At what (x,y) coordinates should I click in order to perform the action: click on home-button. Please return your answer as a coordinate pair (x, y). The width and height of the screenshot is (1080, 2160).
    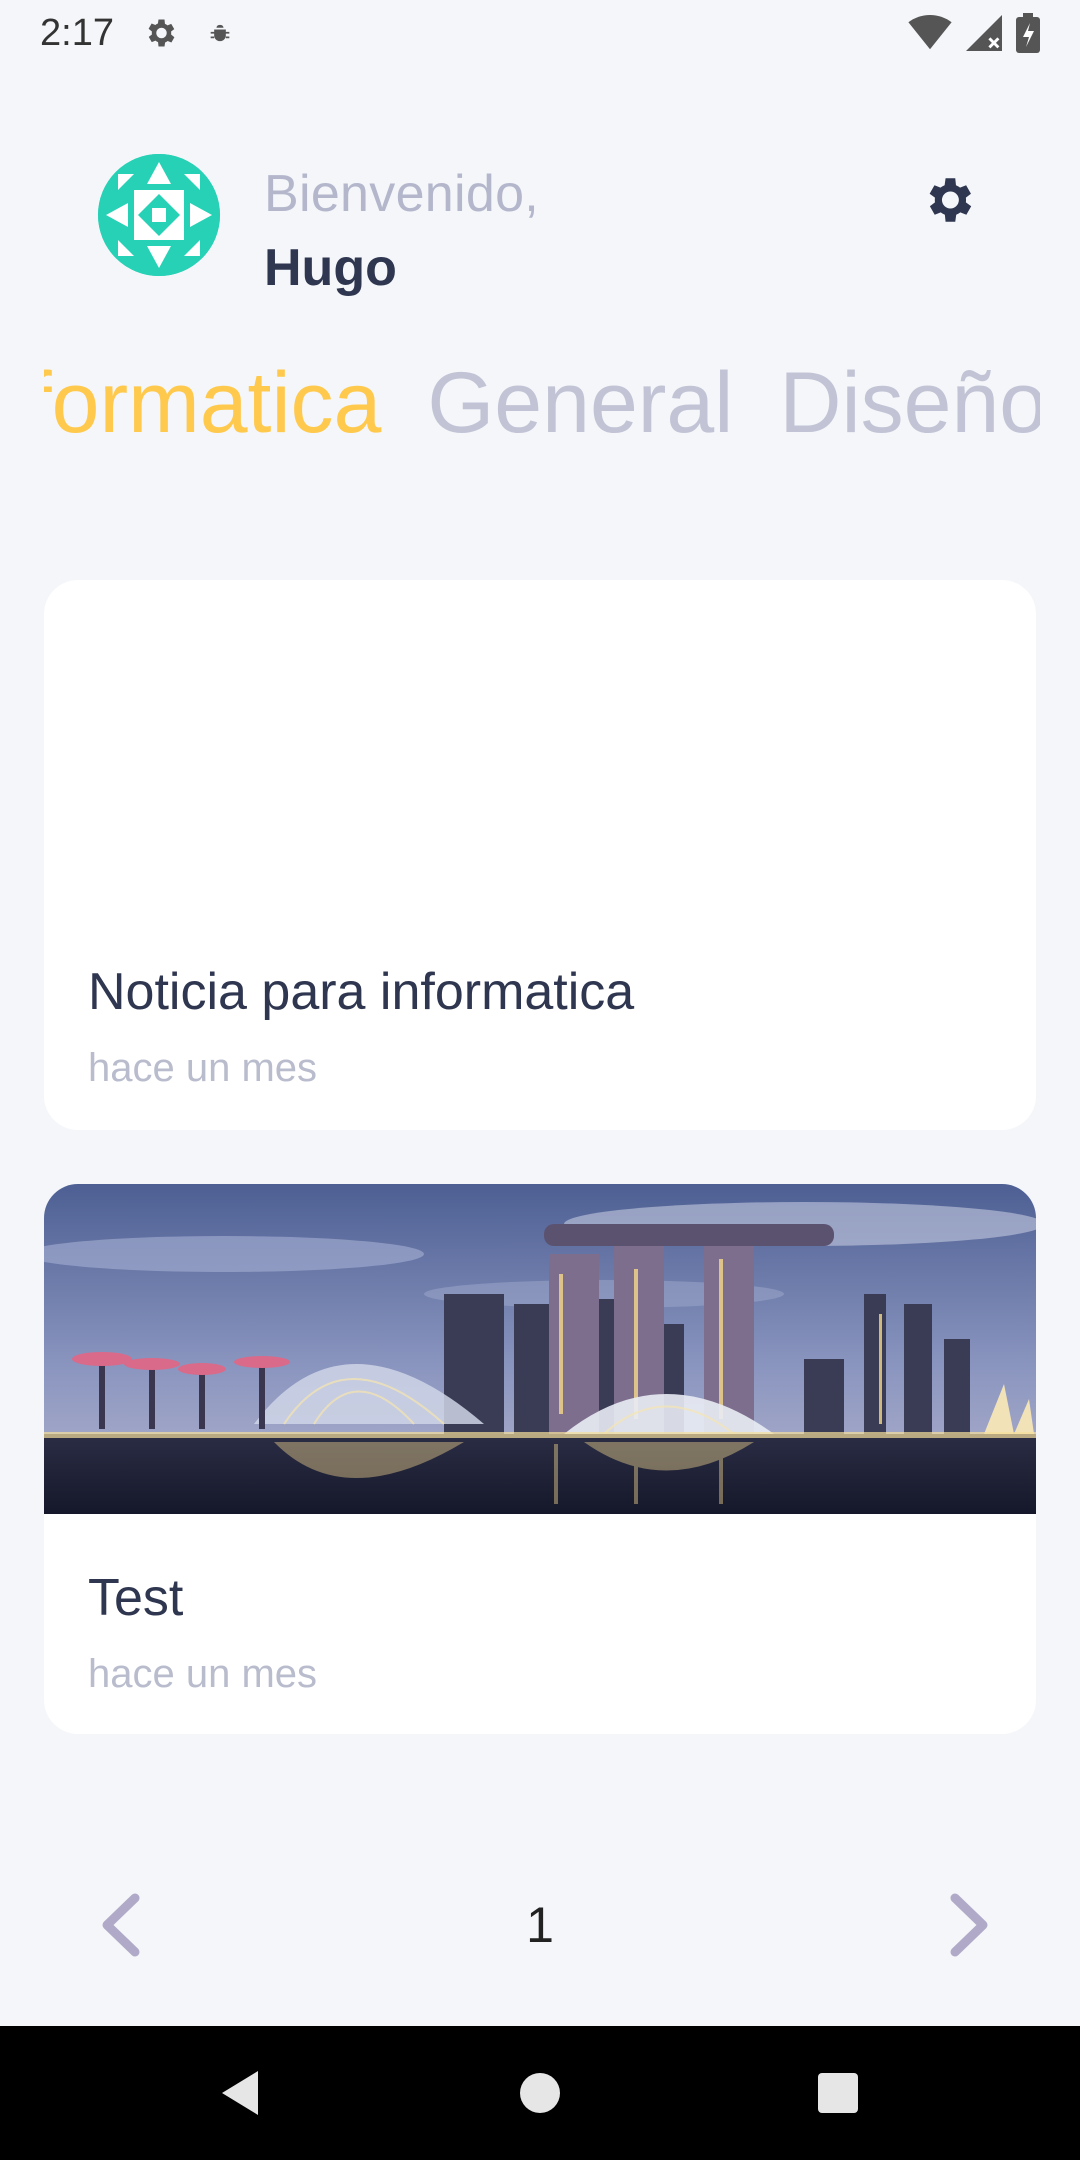
    Looking at the image, I should click on (540, 2093).